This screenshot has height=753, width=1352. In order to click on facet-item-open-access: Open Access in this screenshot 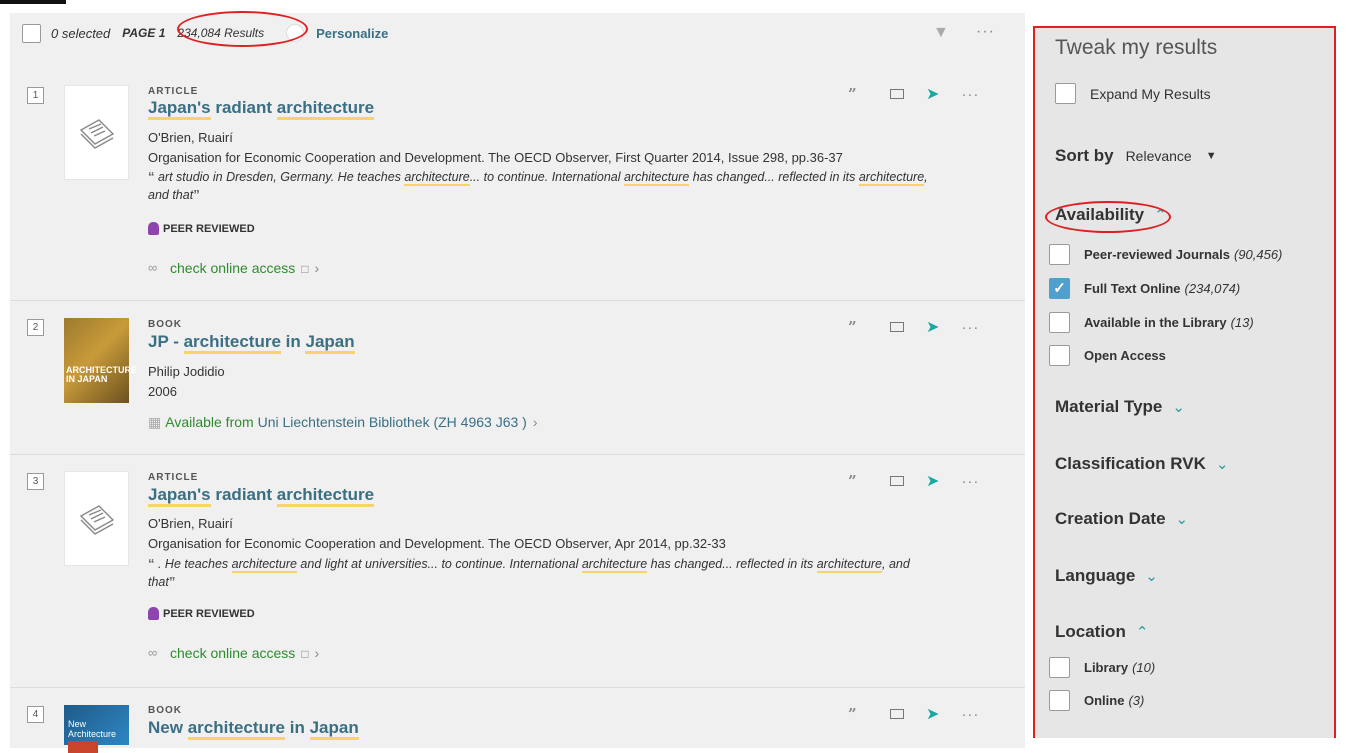, I will do `click(1107, 355)`.